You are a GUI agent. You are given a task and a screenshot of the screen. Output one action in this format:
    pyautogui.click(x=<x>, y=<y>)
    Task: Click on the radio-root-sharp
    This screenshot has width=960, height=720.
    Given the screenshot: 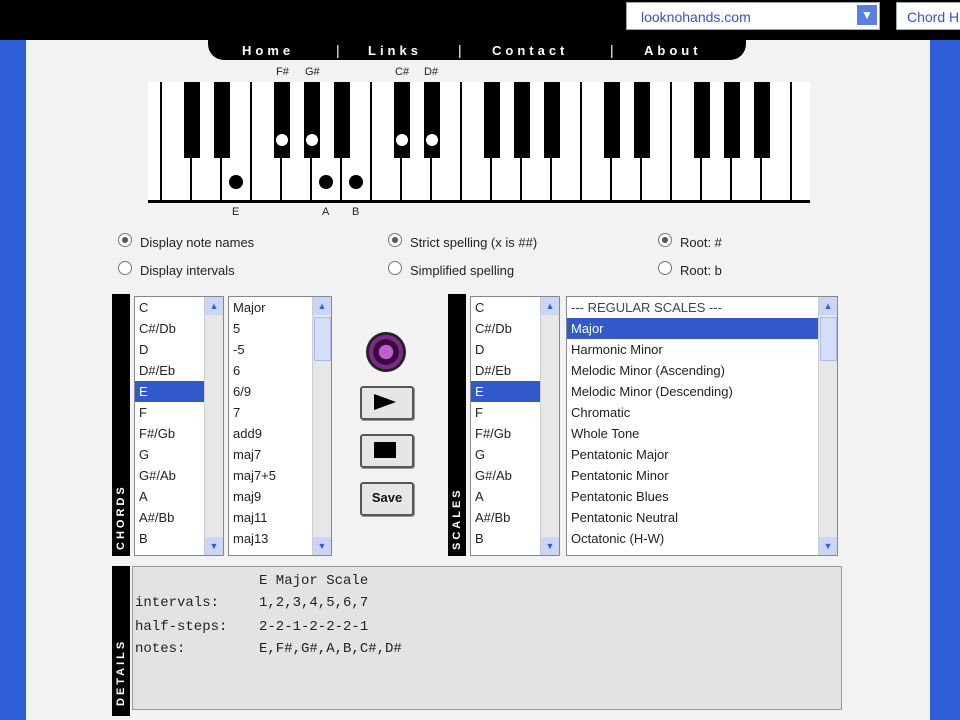 What is the action you would take?
    pyautogui.click(x=665, y=240)
    